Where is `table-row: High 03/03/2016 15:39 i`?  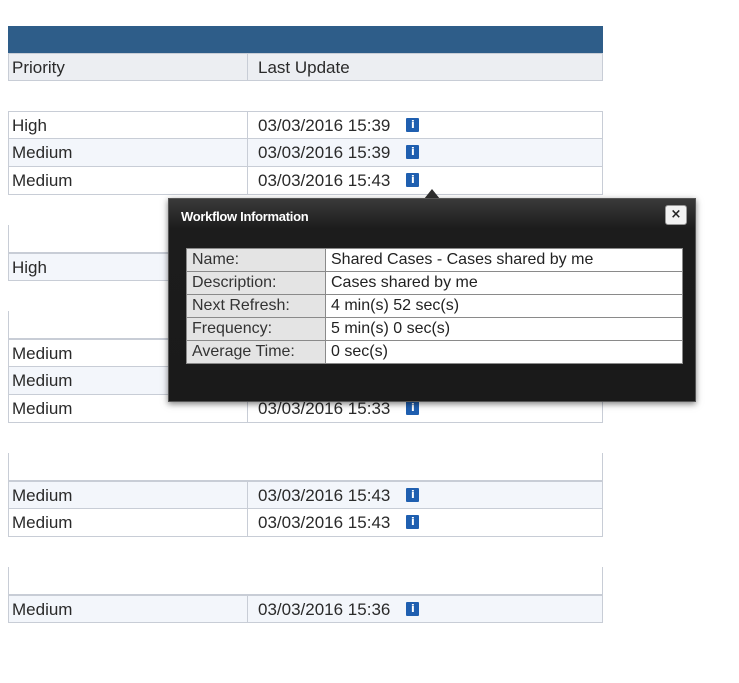 table-row: High 03/03/2016 15:39 i is located at coordinates (305, 125).